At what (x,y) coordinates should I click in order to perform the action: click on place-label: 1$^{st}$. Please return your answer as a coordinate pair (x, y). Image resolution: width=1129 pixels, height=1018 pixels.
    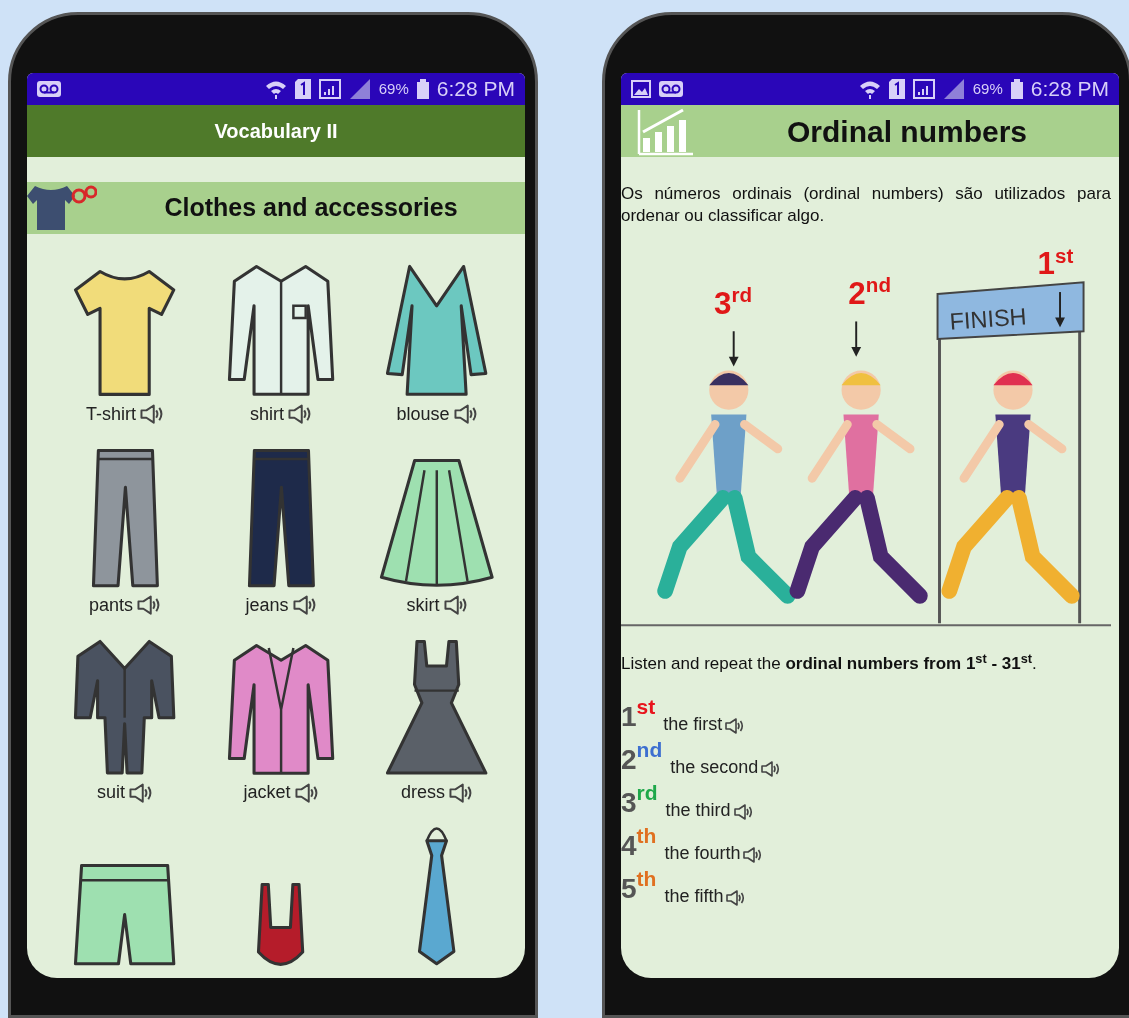
    Looking at the image, I should click on (1055, 265).